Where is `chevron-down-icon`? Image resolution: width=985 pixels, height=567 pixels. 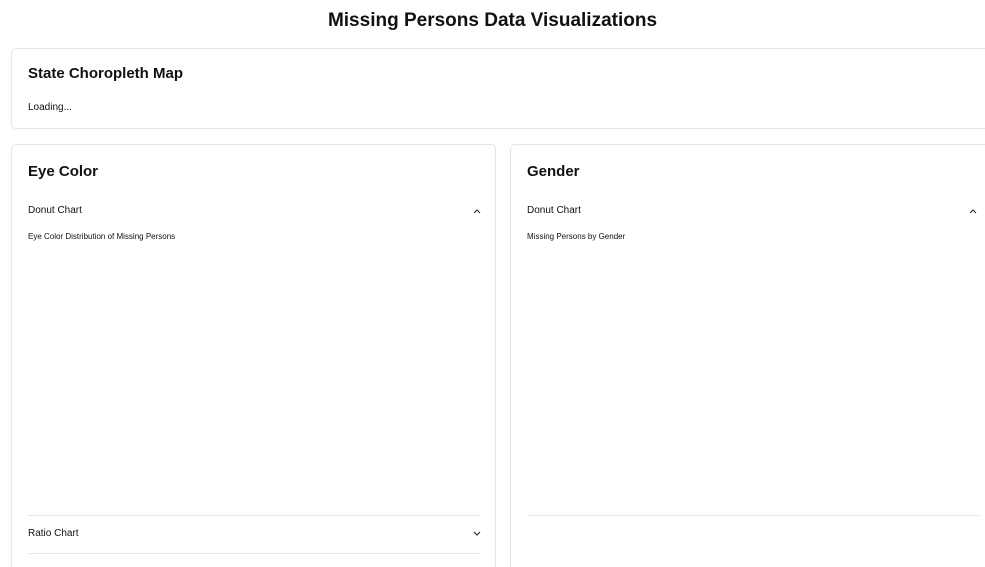 chevron-down-icon is located at coordinates (477, 534).